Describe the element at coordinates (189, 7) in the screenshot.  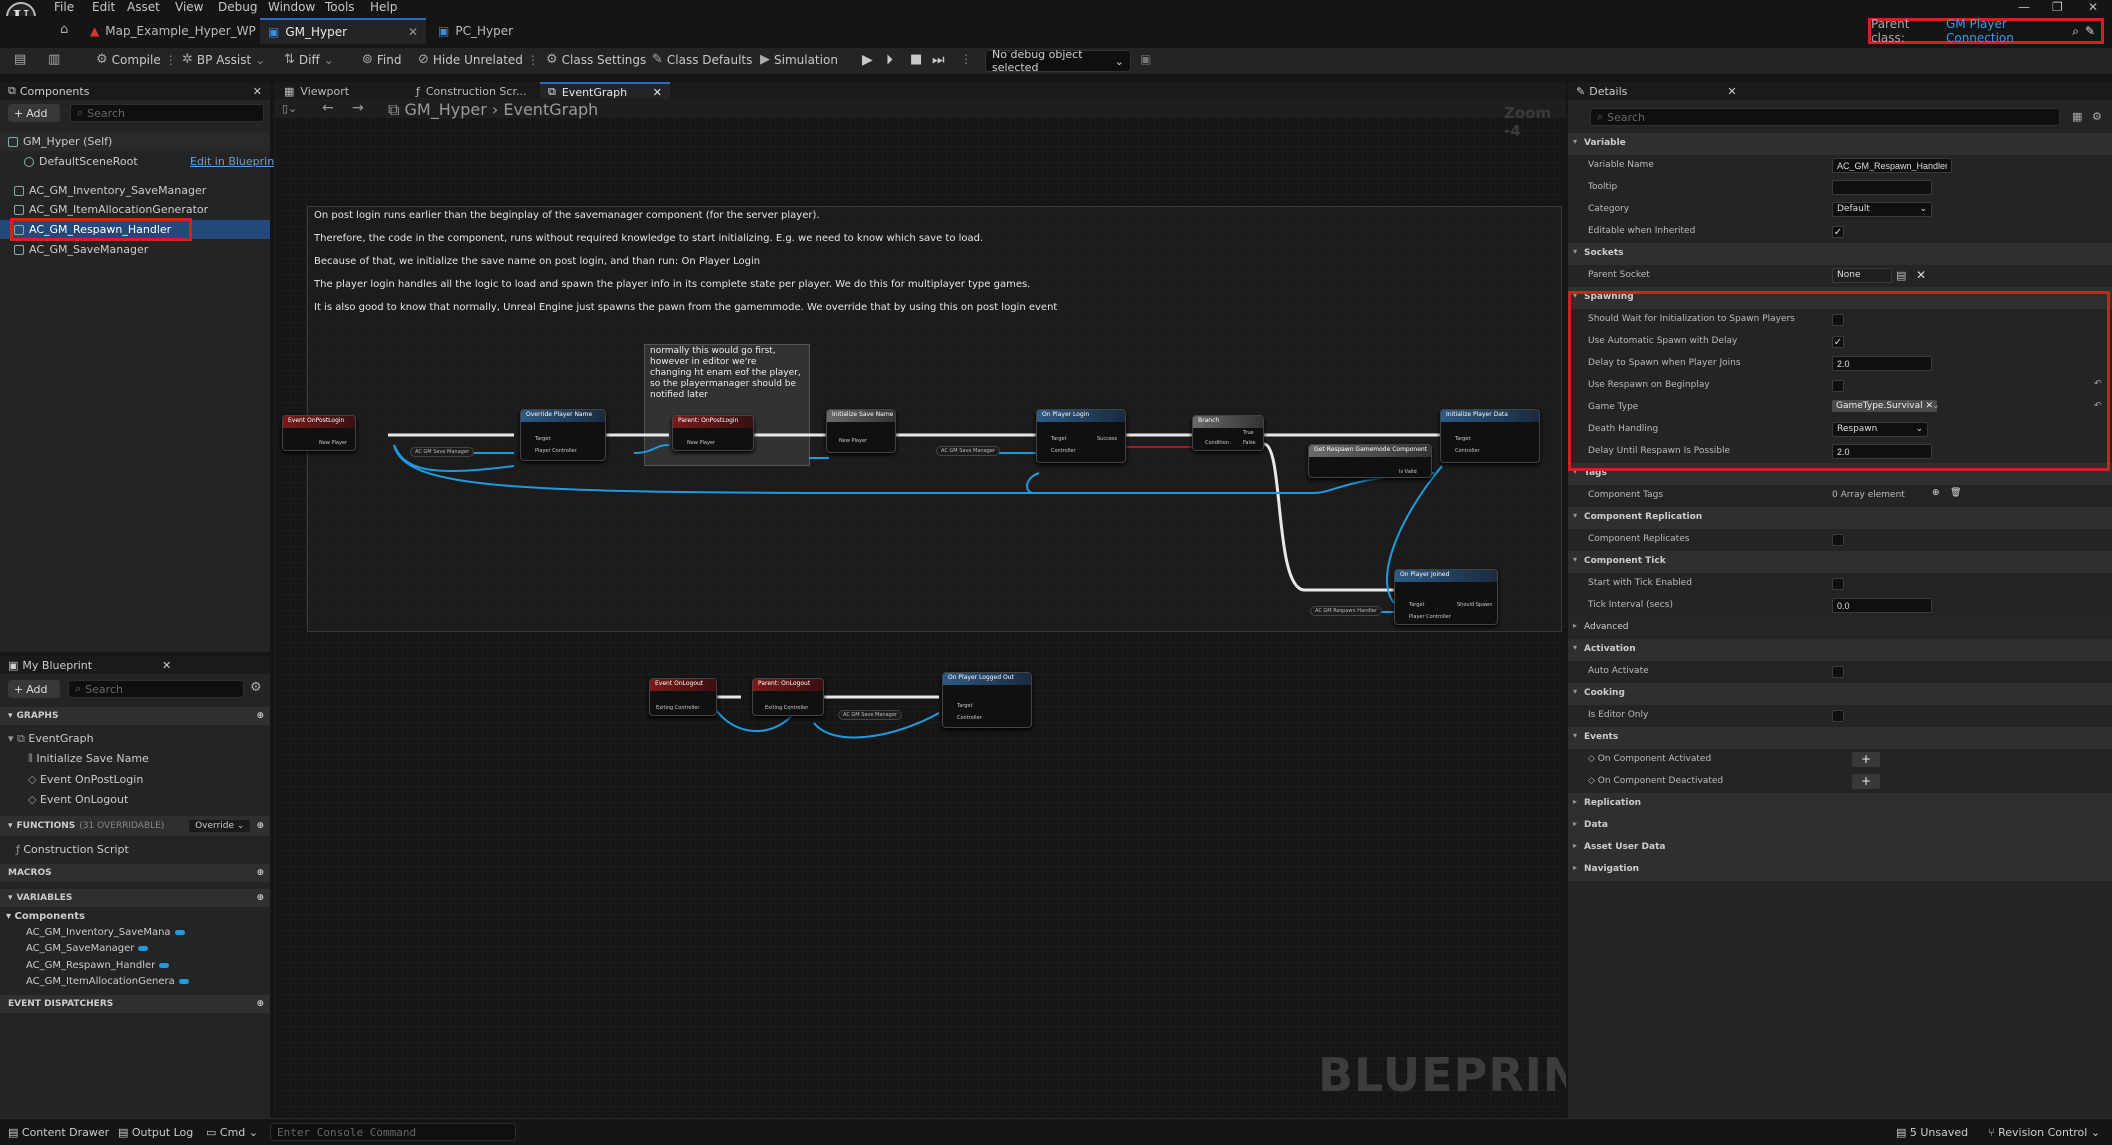
I see `menu-view: View` at that location.